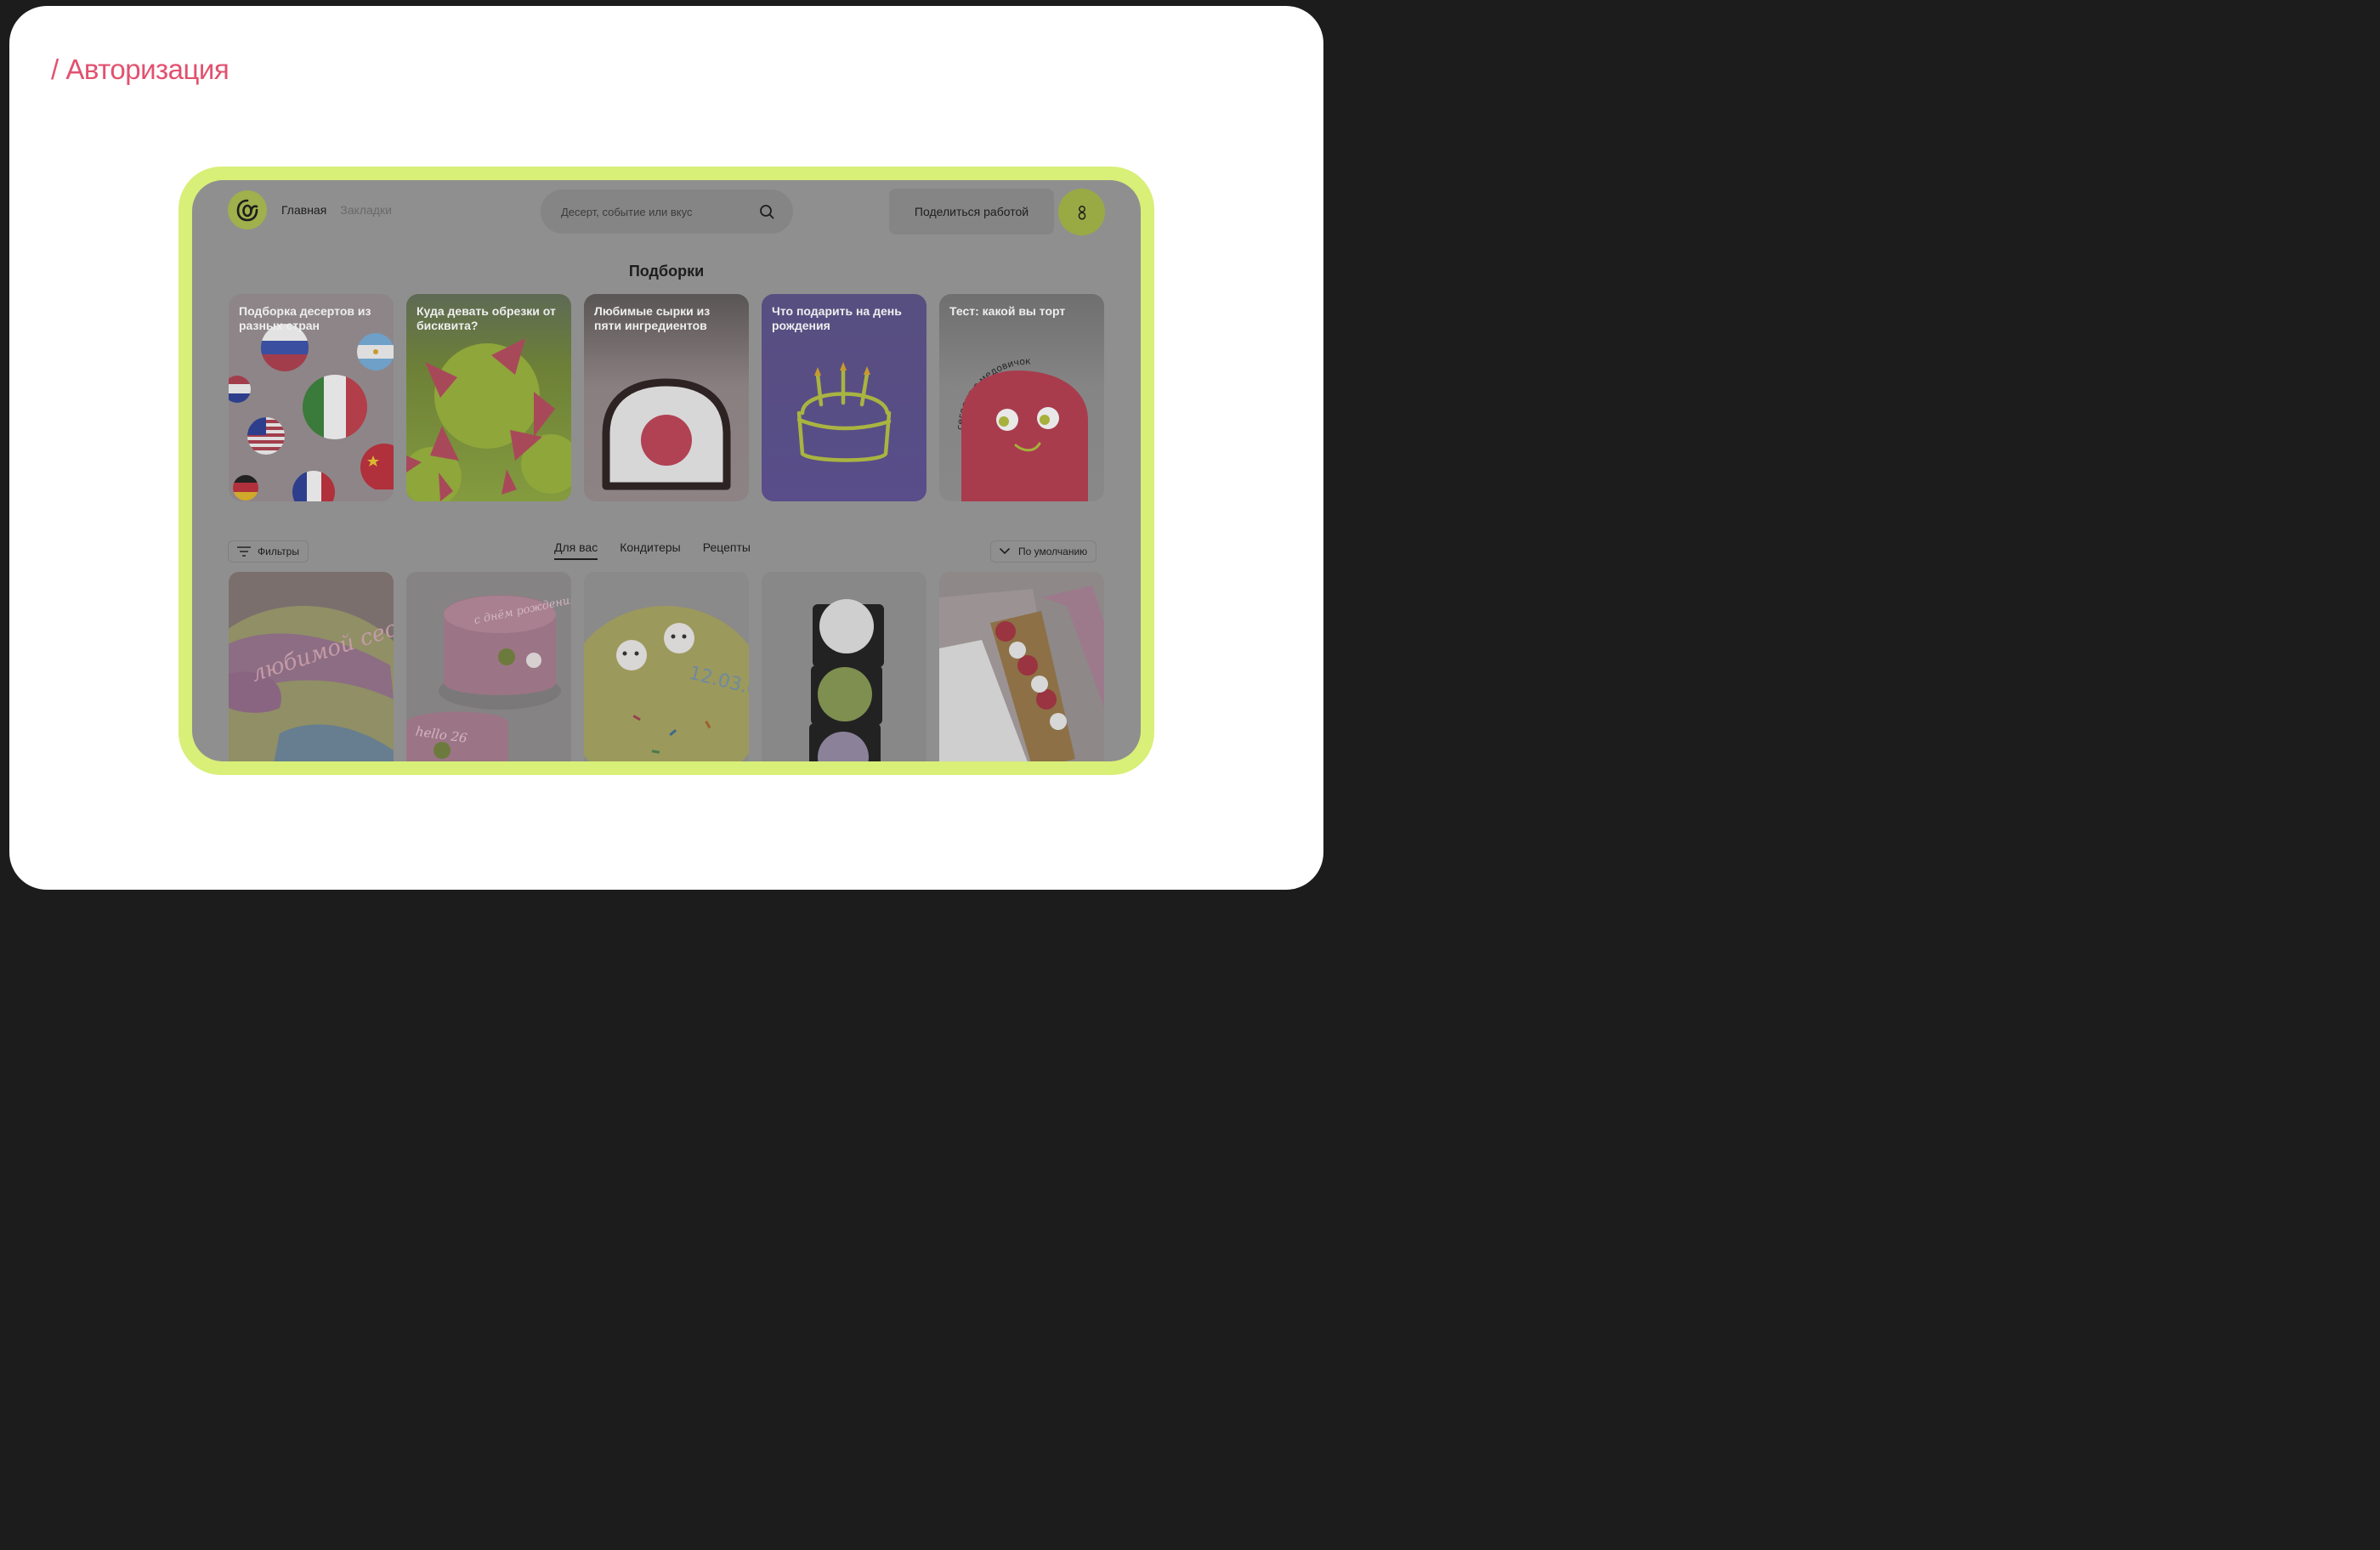 This screenshot has width=2380, height=1550. Describe the element at coordinates (837, 318) in the screenshot. I see `card-title: Что подарить на день рождения` at that location.